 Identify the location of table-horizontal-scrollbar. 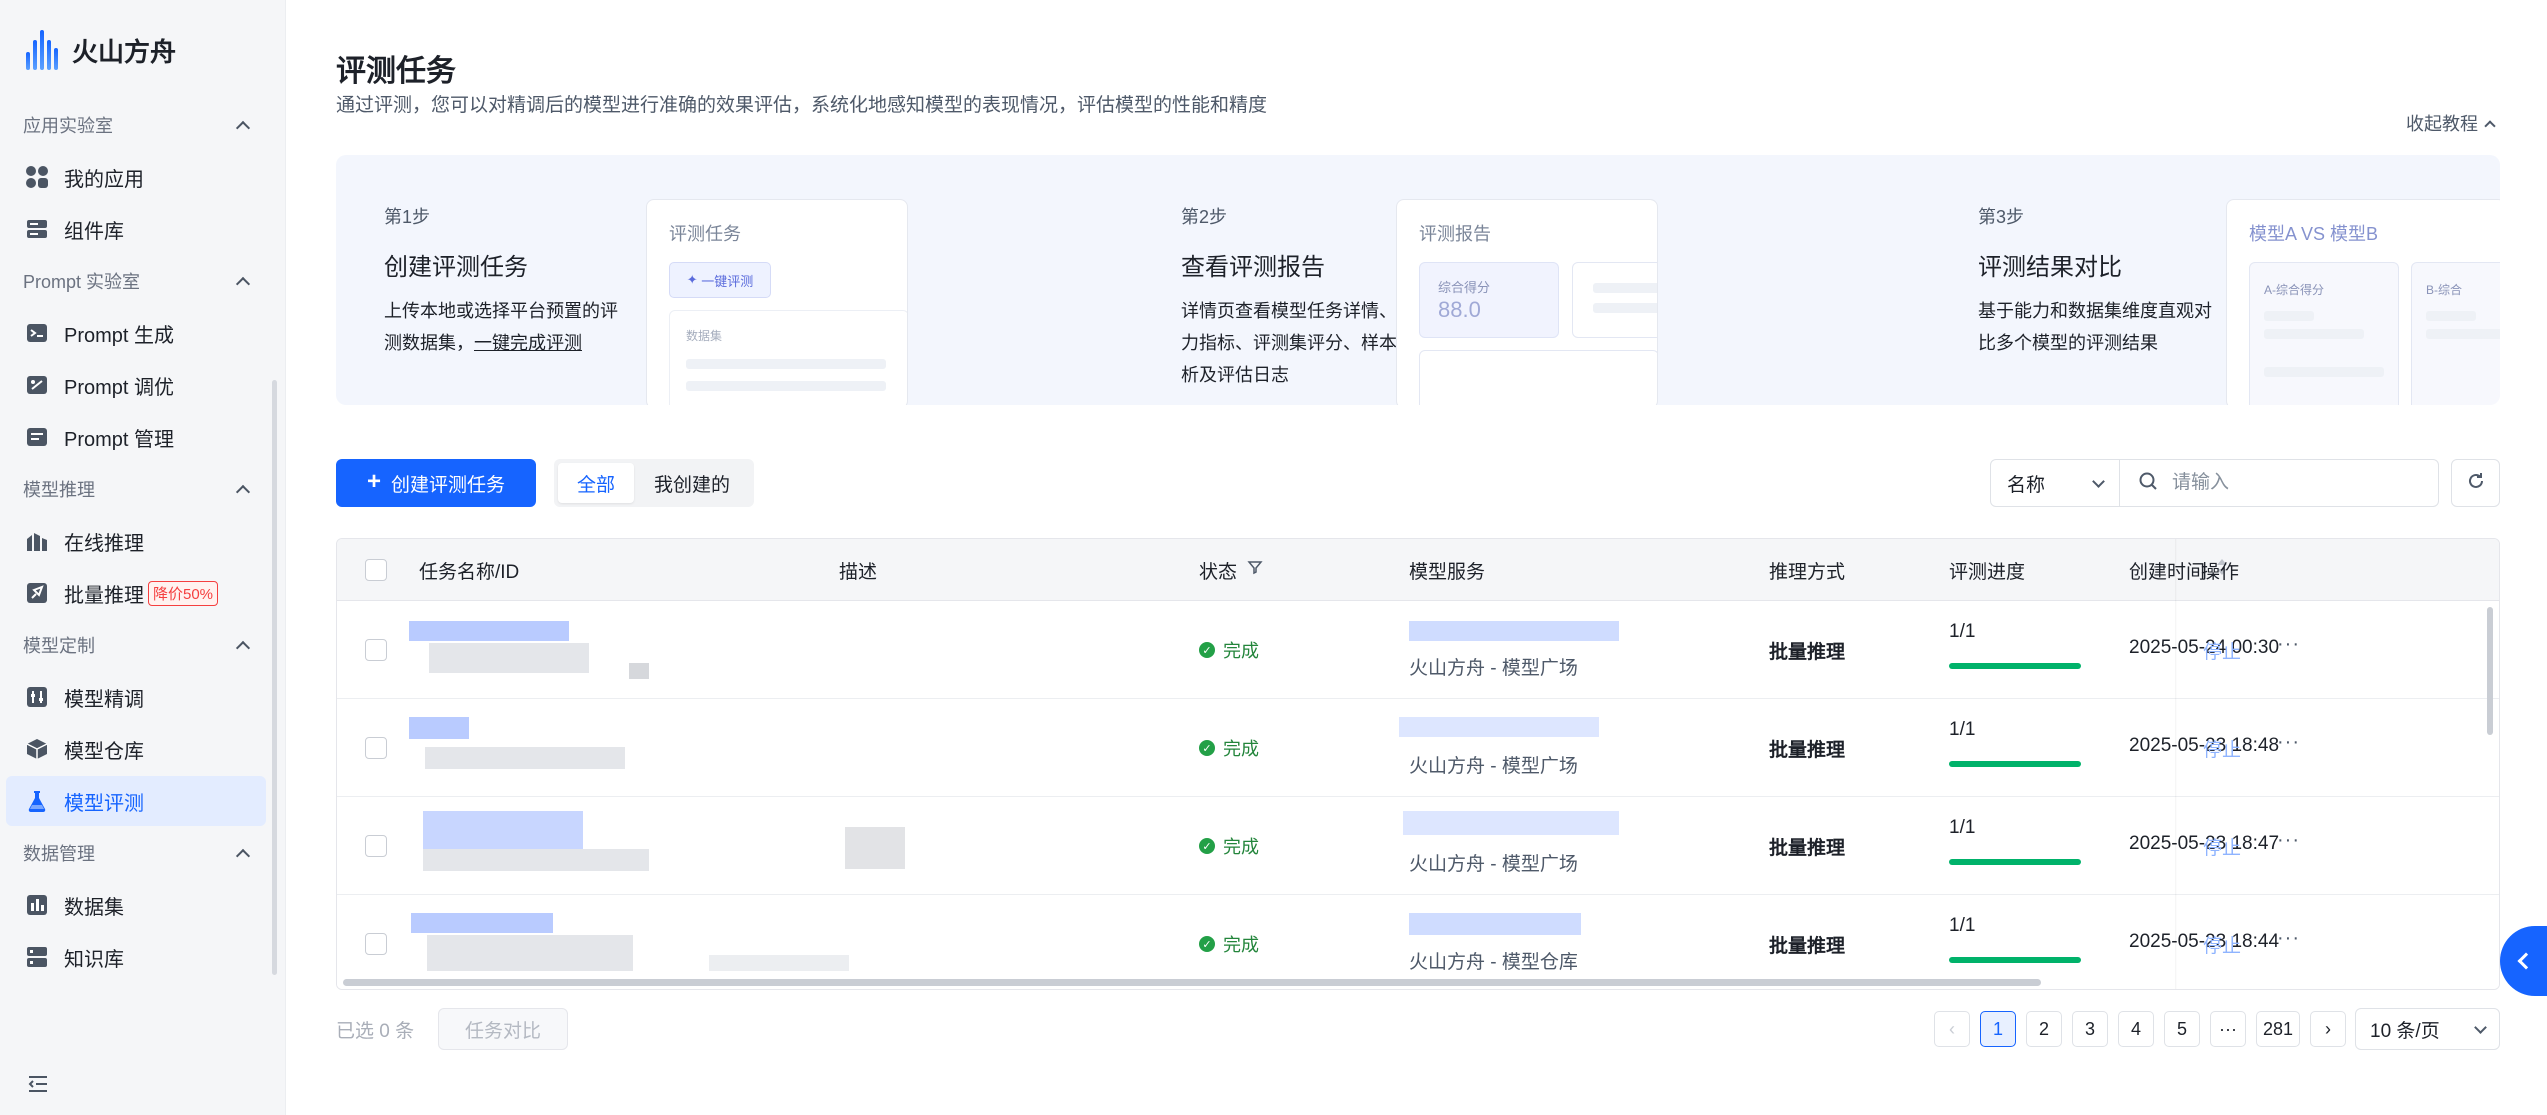
(1192, 982).